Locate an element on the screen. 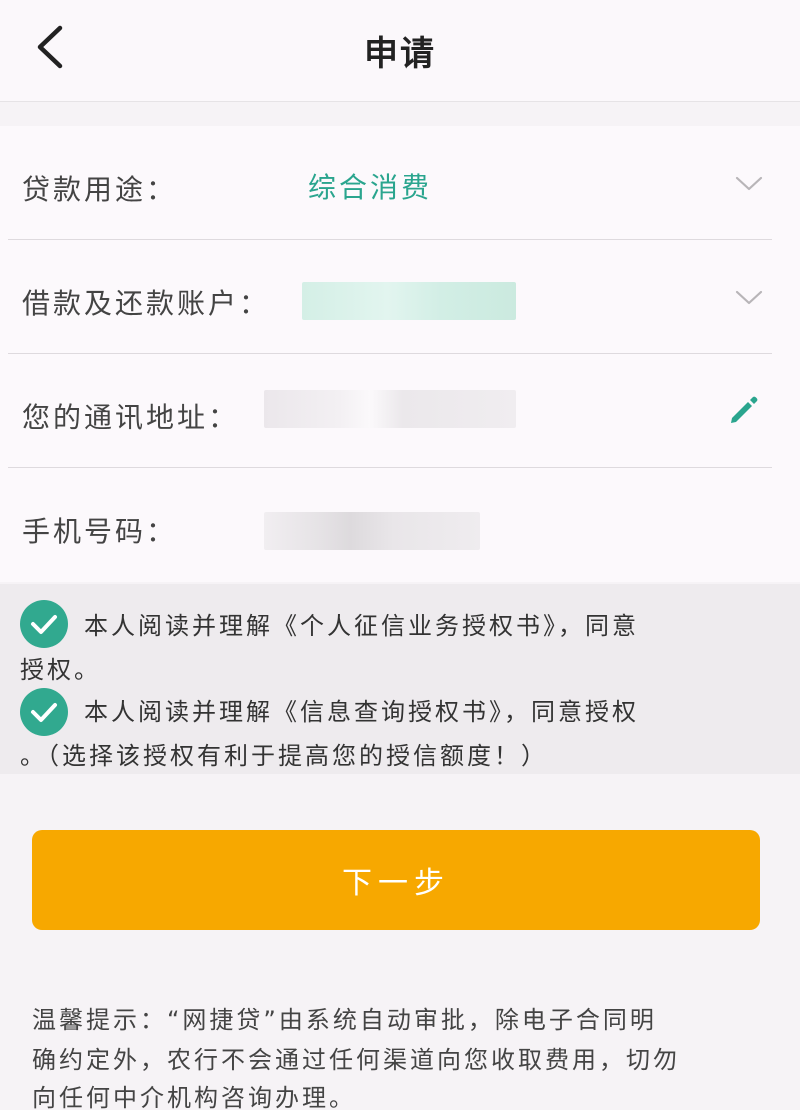 Image resolution: width=800 pixels, height=1110 pixels. consent-text-continued: 授权。 is located at coordinates (60, 670).